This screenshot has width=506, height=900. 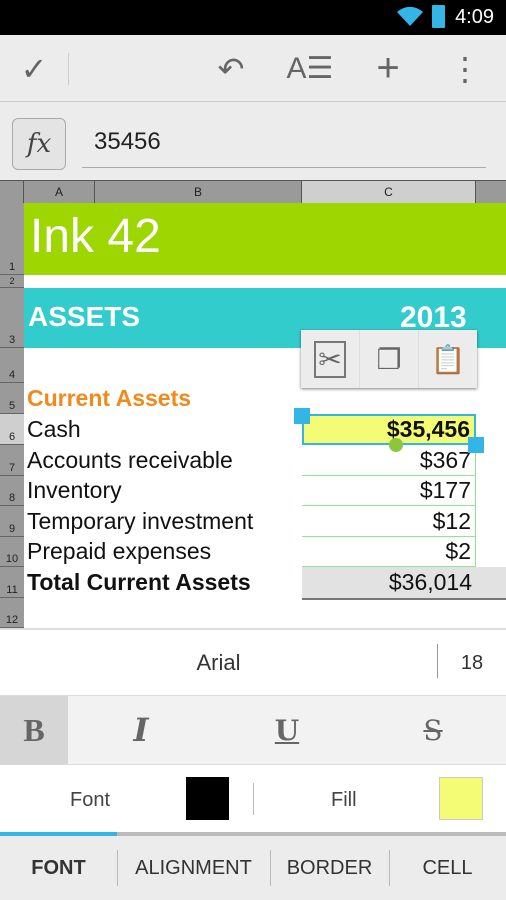 What do you see at coordinates (12, 281) in the screenshot?
I see `row-header: 2` at bounding box center [12, 281].